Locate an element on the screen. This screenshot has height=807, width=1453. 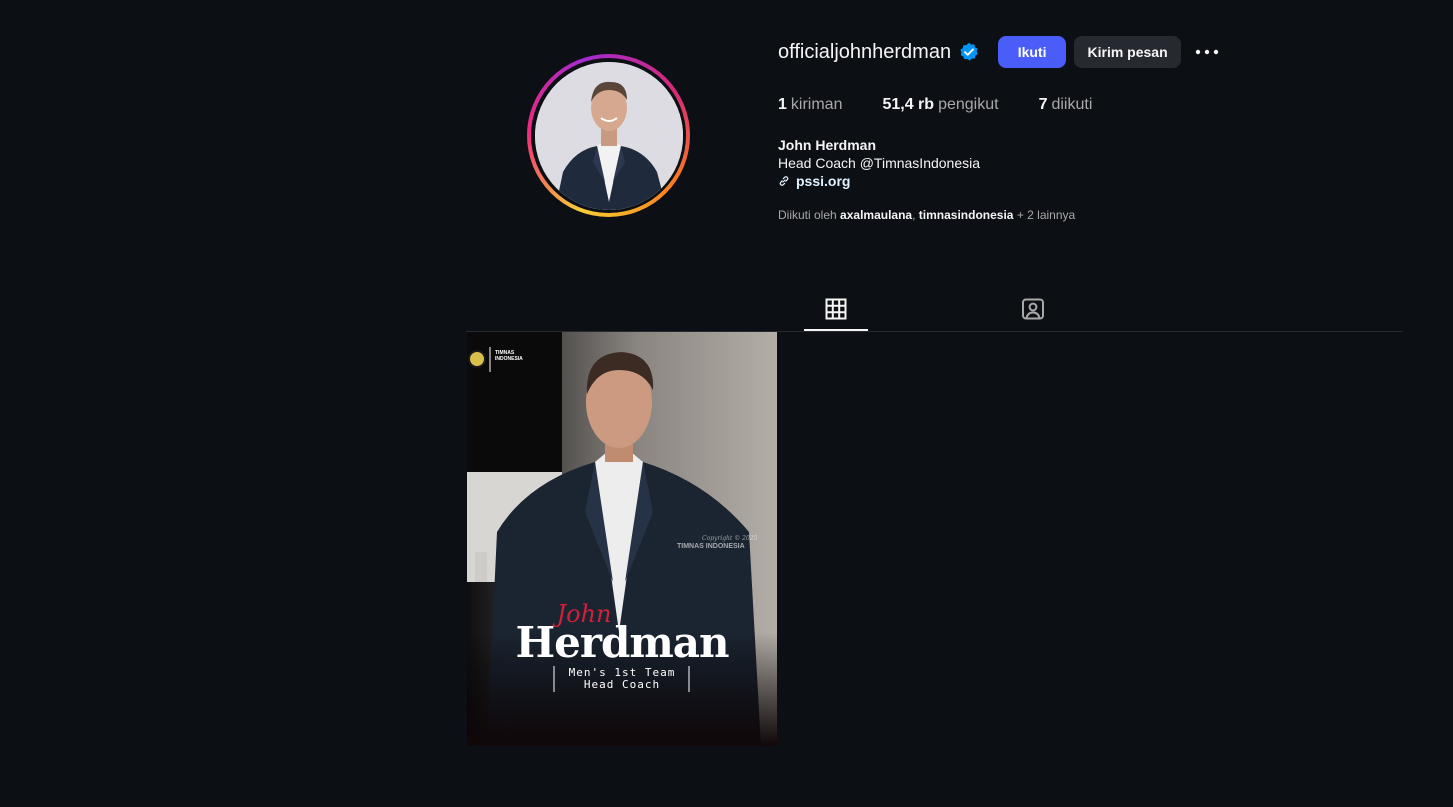
profile-header-row: officialjohnherdman Ikuti Kirim pesan is located at coordinates (998, 52).